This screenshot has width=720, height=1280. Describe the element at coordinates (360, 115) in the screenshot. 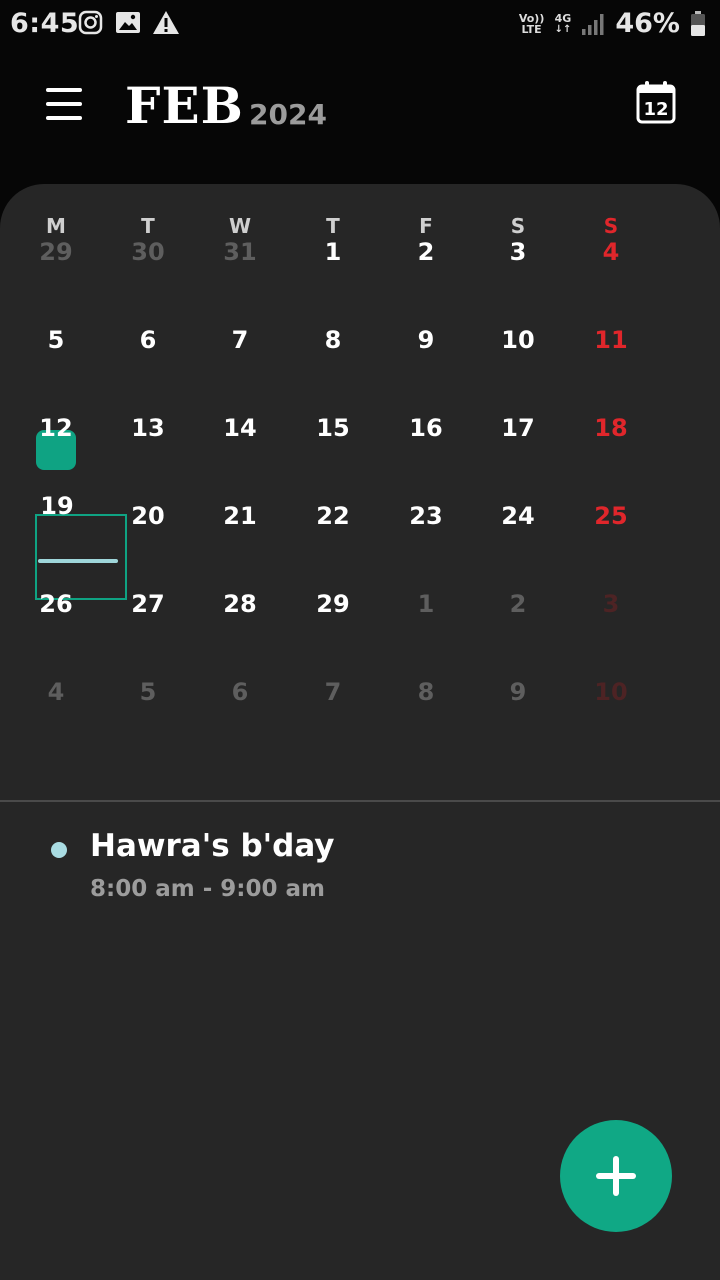

I see `app-header: FEB 2024 12` at that location.